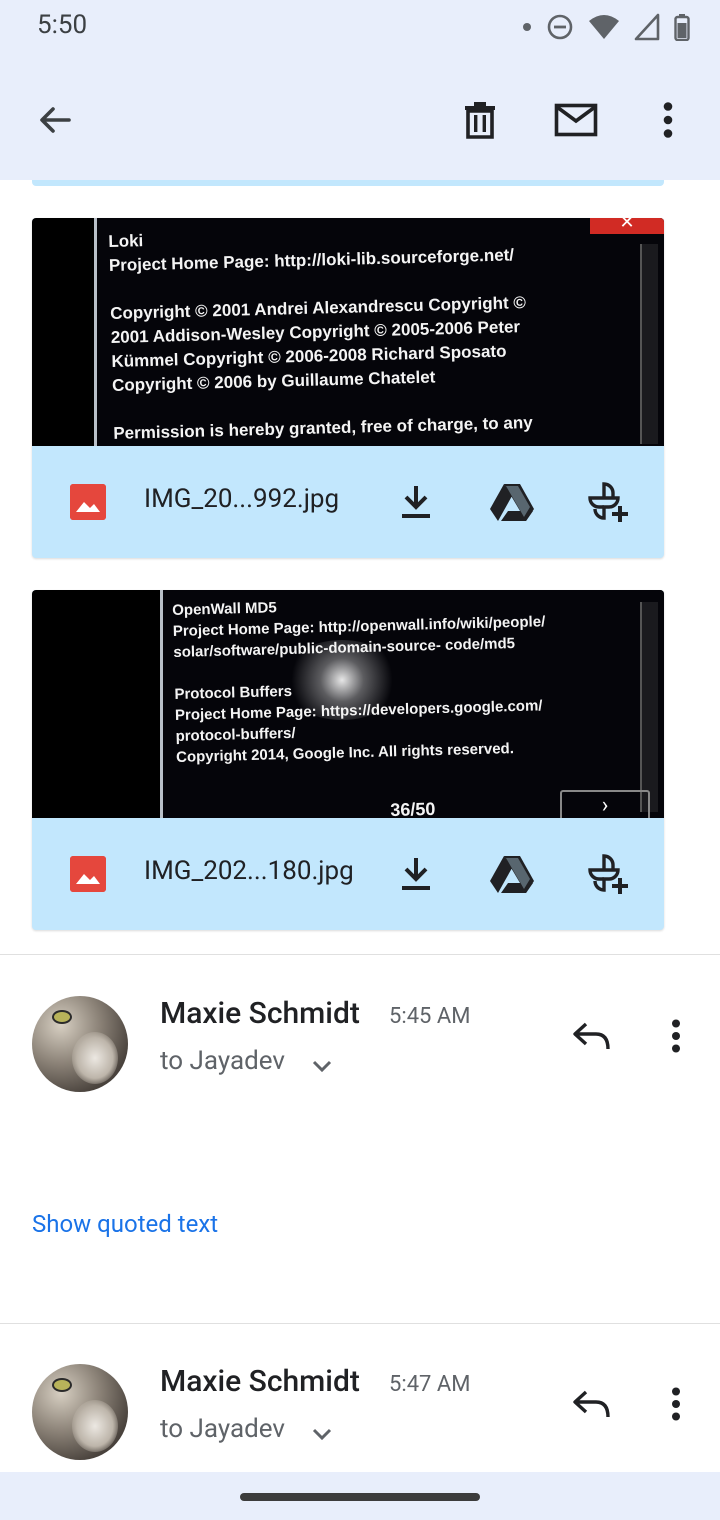 The height and width of the screenshot is (1520, 720). I want to click on mark-unread-button, so click(576, 120).